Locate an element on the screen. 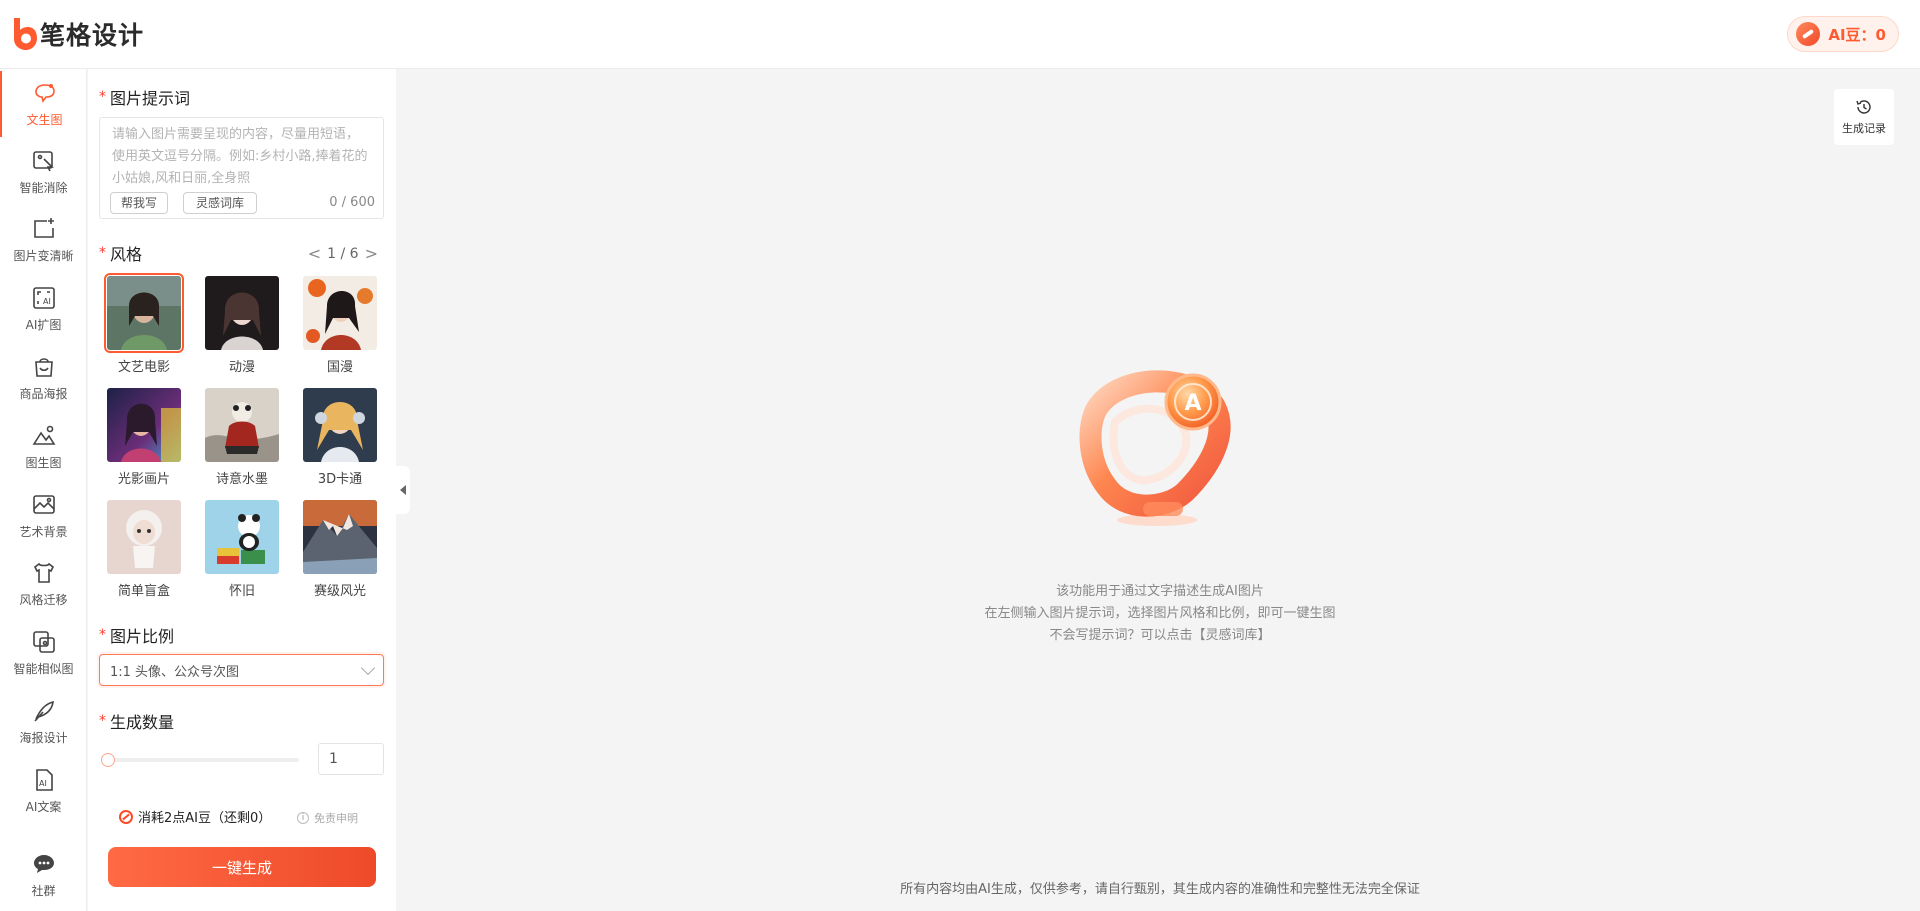 The height and width of the screenshot is (911, 1920). prev-page-button: < is located at coordinates (314, 253).